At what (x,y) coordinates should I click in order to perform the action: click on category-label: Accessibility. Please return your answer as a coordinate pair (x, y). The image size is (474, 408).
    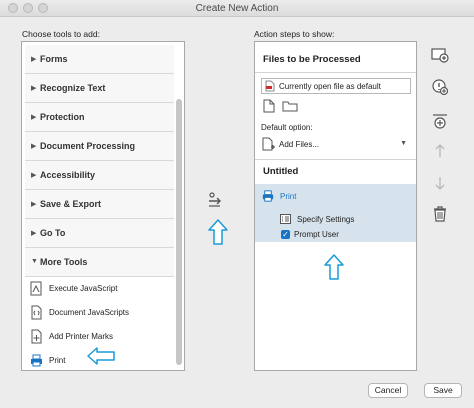
    Looking at the image, I should click on (68, 175).